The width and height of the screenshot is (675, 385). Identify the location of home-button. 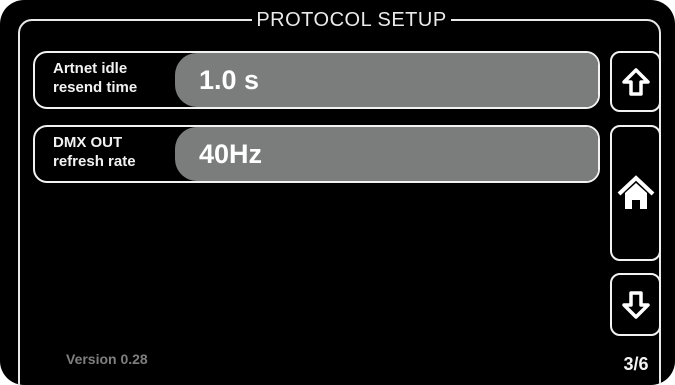
(635, 193).